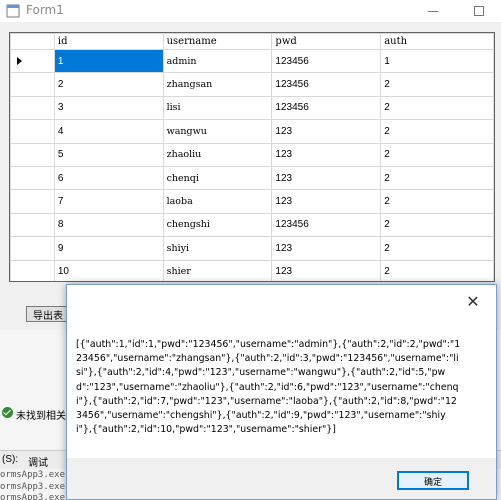 This screenshot has width=501, height=500. I want to click on table-row: 1 admin 123456 1, so click(252, 61).